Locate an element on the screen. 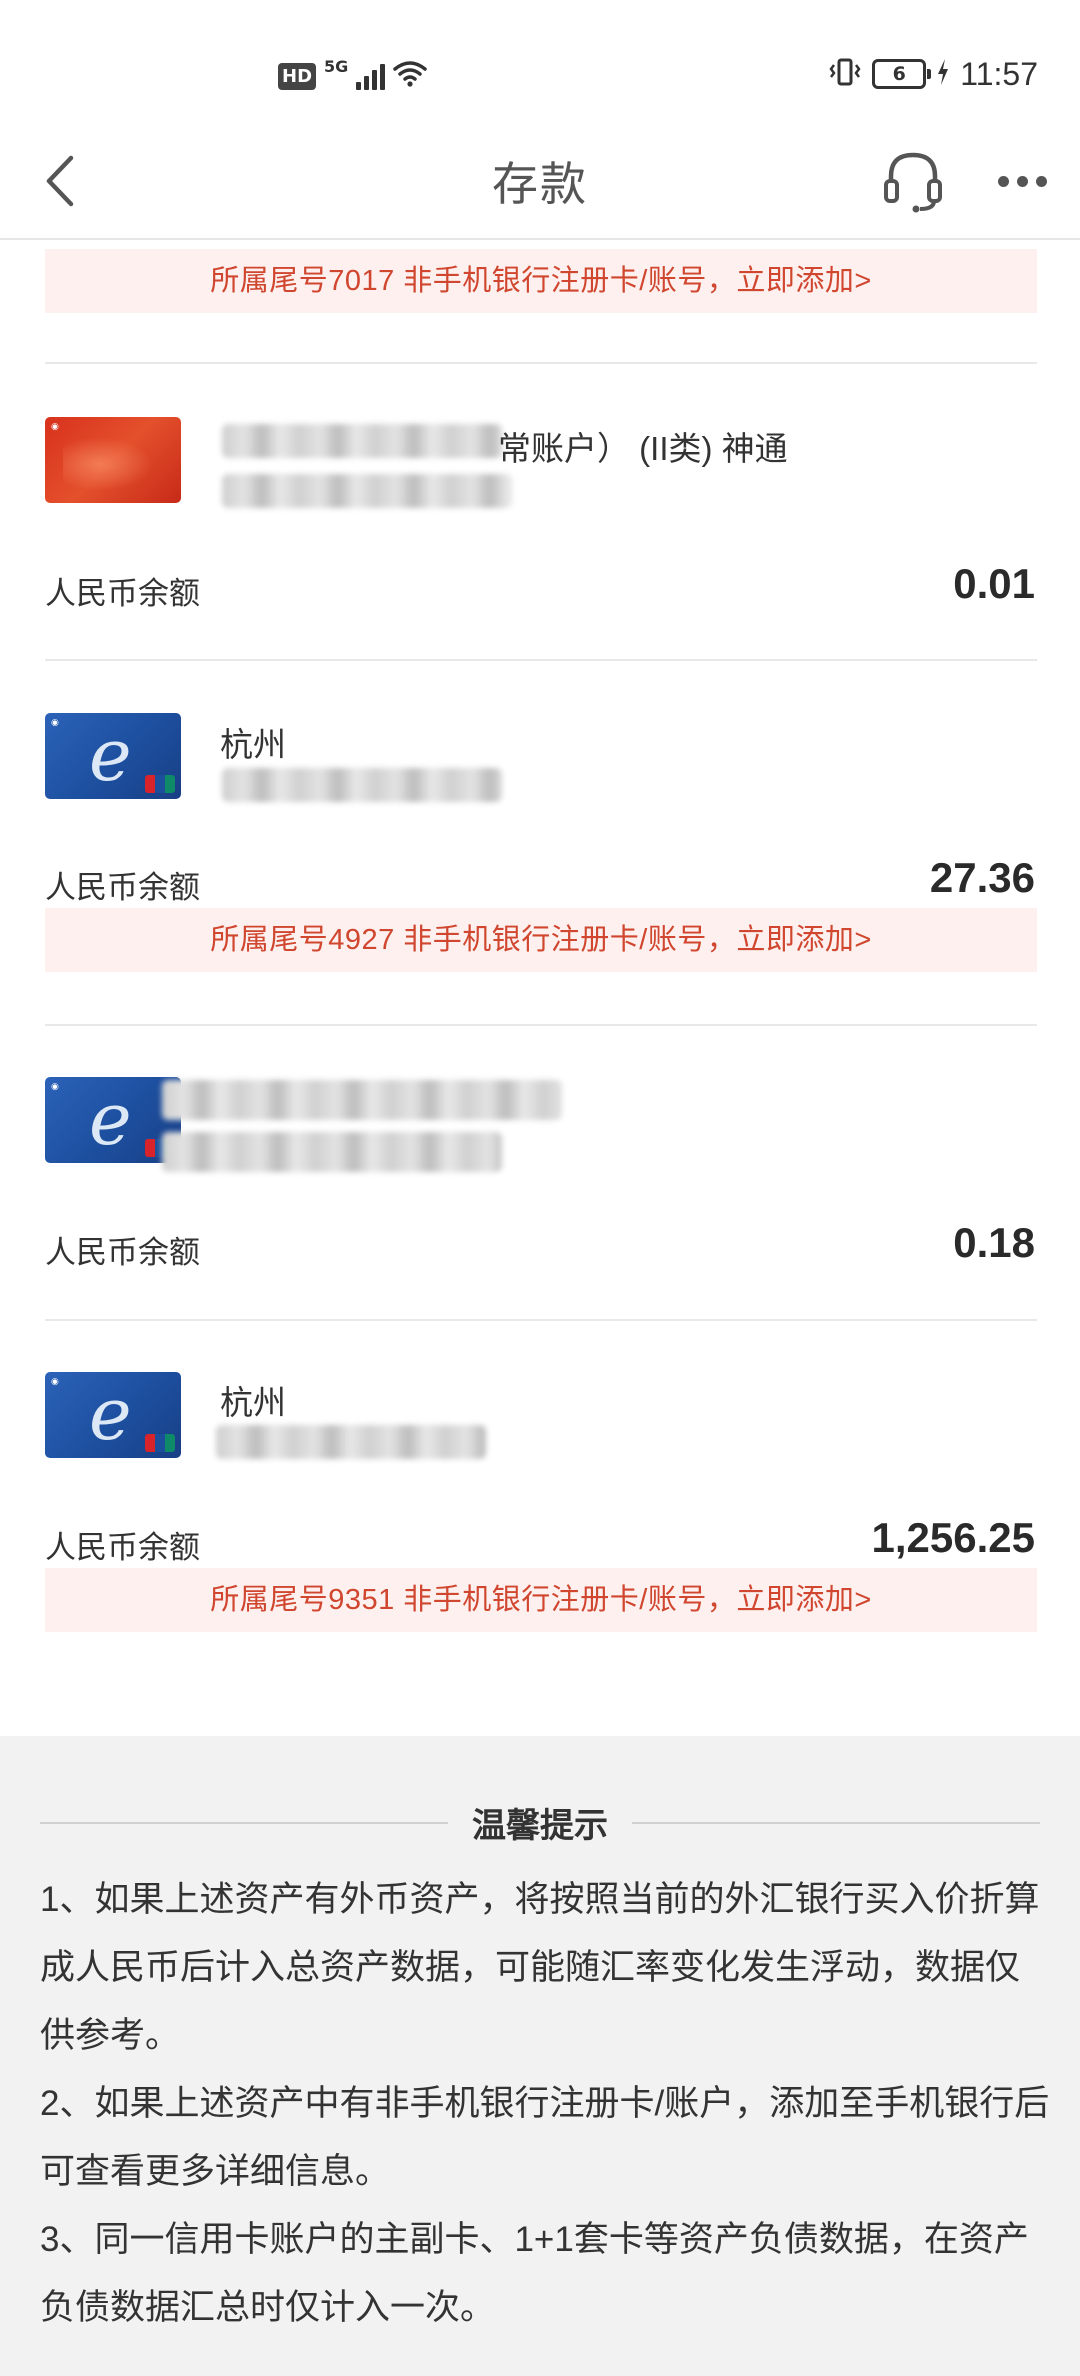 Image resolution: width=1080 pixels, height=2376 pixels. balance-value: 0.01 is located at coordinates (994, 583).